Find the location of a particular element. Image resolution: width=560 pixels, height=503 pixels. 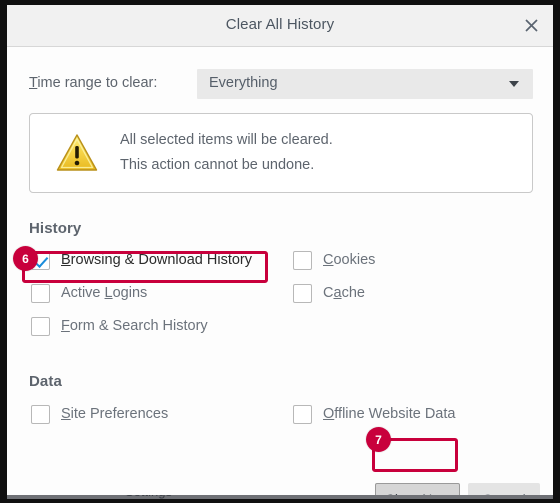

warning-line-2: This action cannot be undone. is located at coordinates (217, 165).